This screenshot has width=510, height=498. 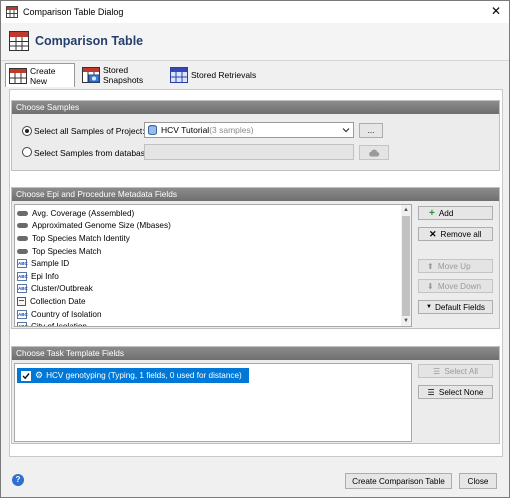 I want to click on calendar-icon, so click(x=21, y=301).